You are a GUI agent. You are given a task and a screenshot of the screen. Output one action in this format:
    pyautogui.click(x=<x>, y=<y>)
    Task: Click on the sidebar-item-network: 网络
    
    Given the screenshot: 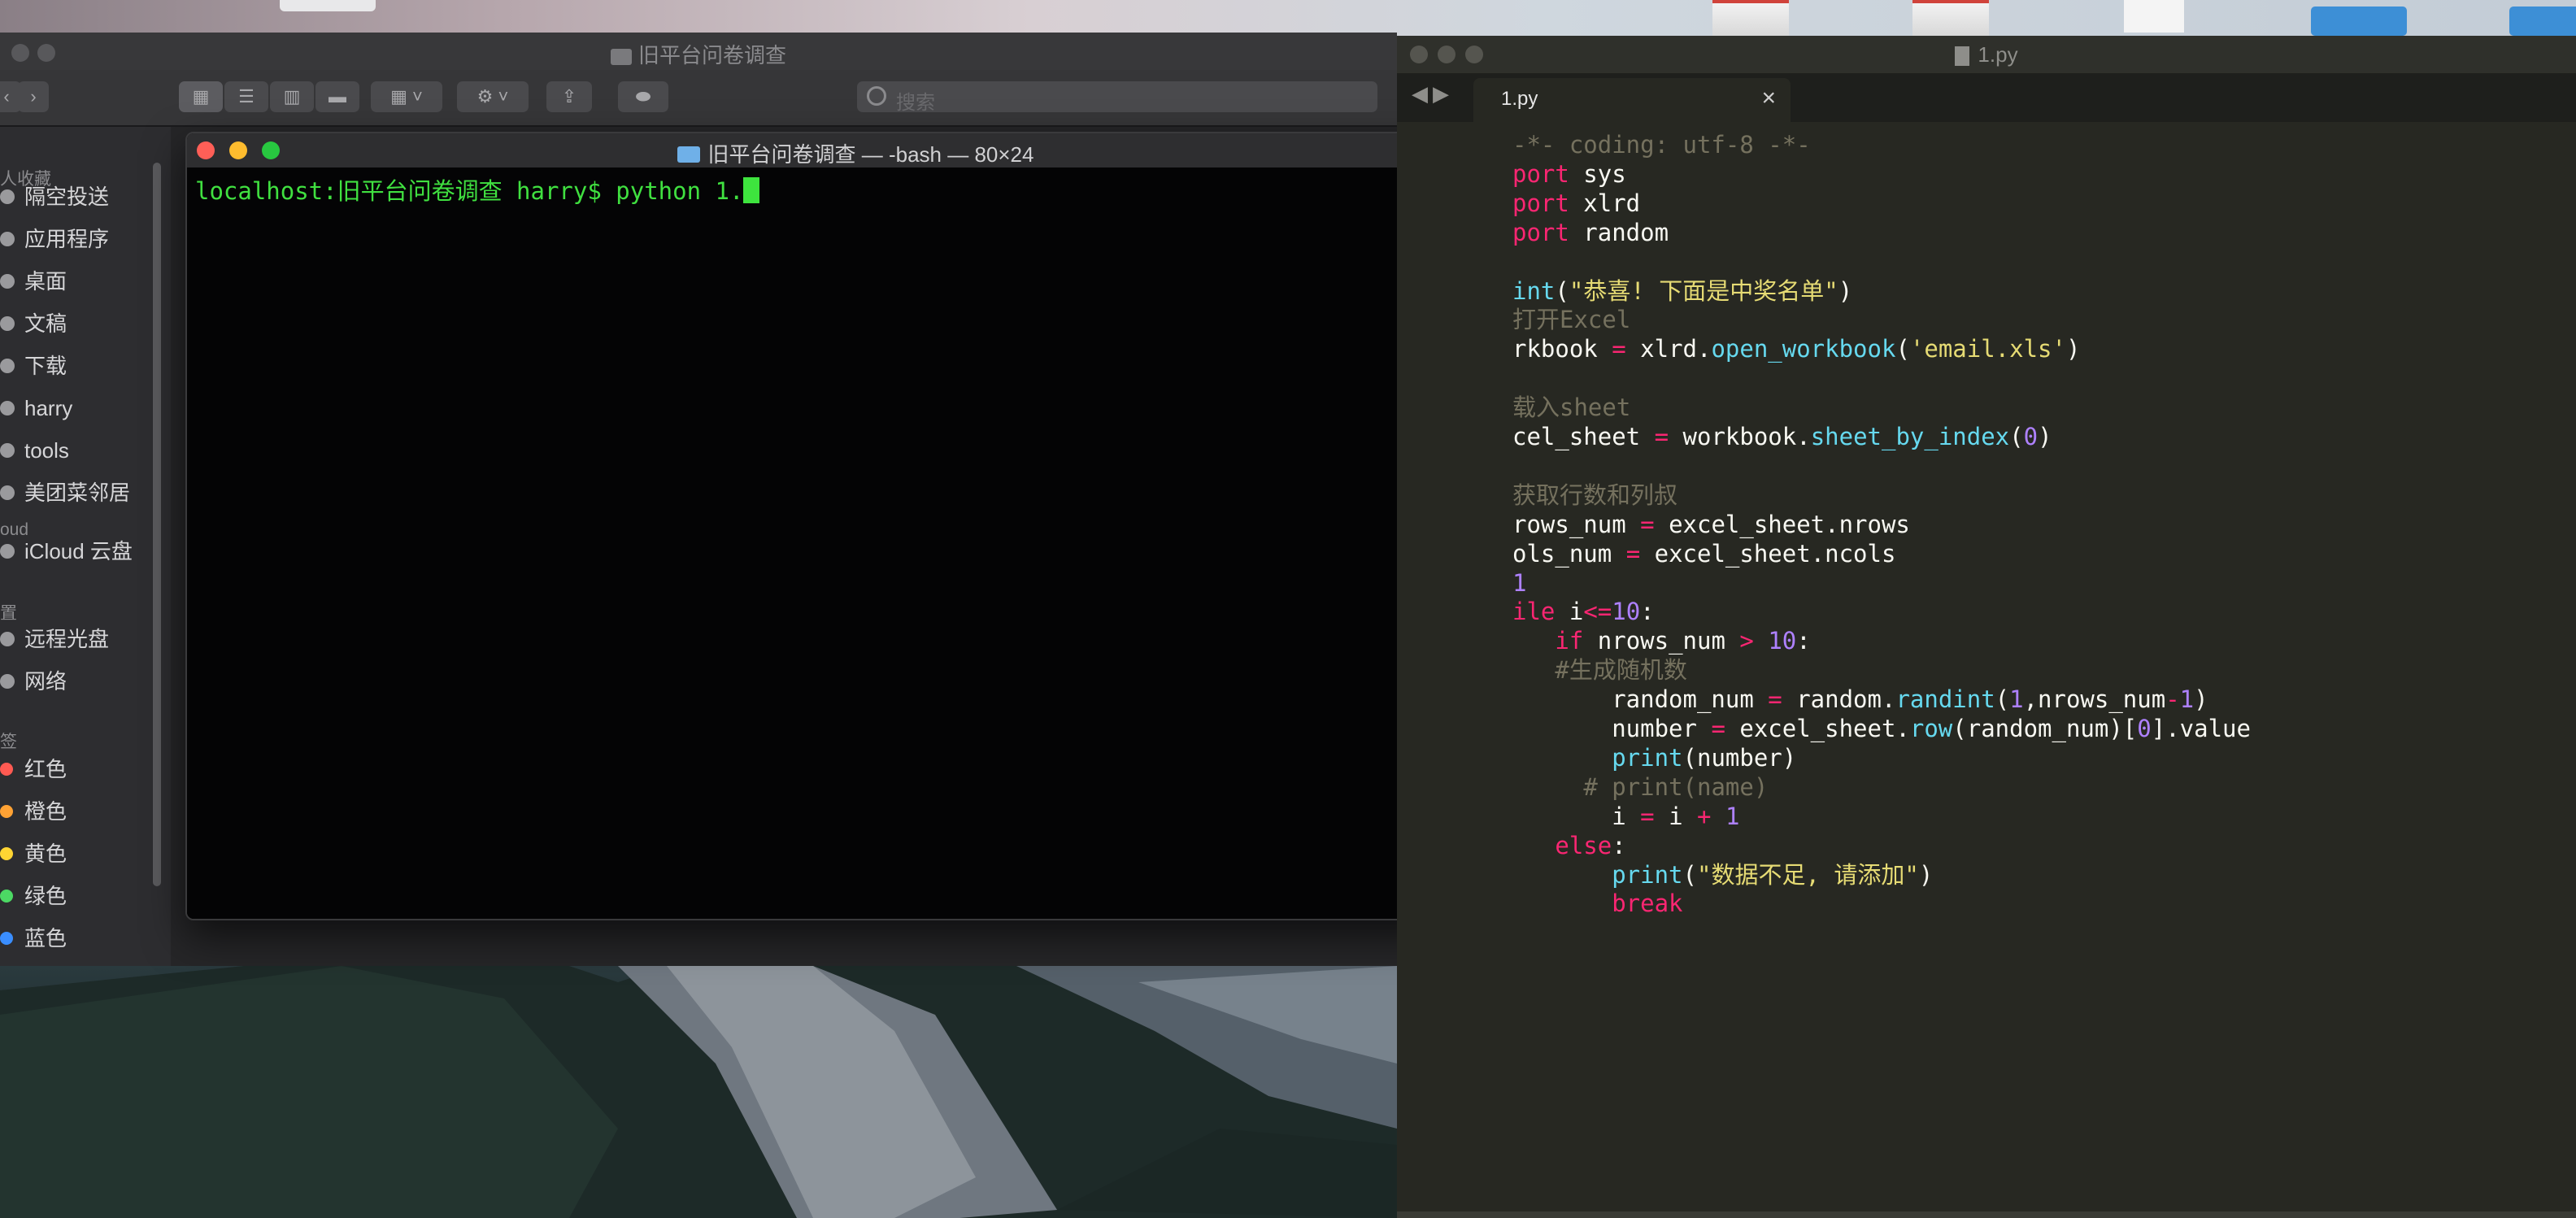 What is the action you would take?
    pyautogui.click(x=34, y=681)
    